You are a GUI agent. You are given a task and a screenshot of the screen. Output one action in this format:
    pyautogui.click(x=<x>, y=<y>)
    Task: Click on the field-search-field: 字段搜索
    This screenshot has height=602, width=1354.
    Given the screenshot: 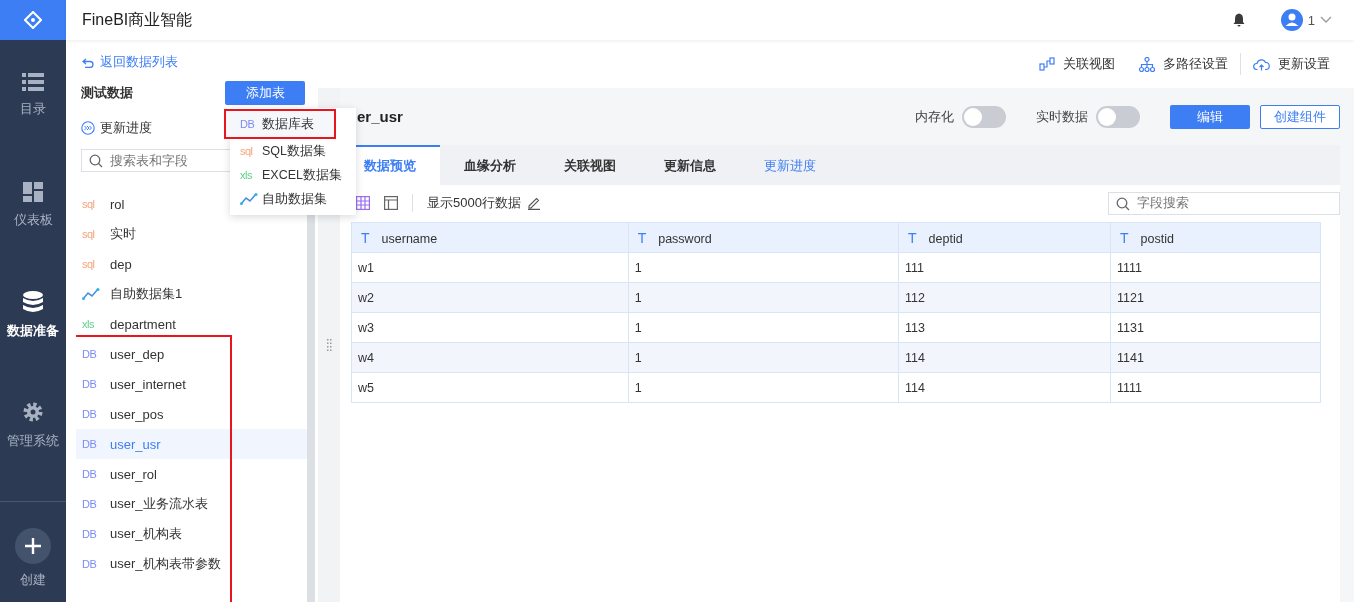 What is the action you would take?
    pyautogui.click(x=1224, y=203)
    